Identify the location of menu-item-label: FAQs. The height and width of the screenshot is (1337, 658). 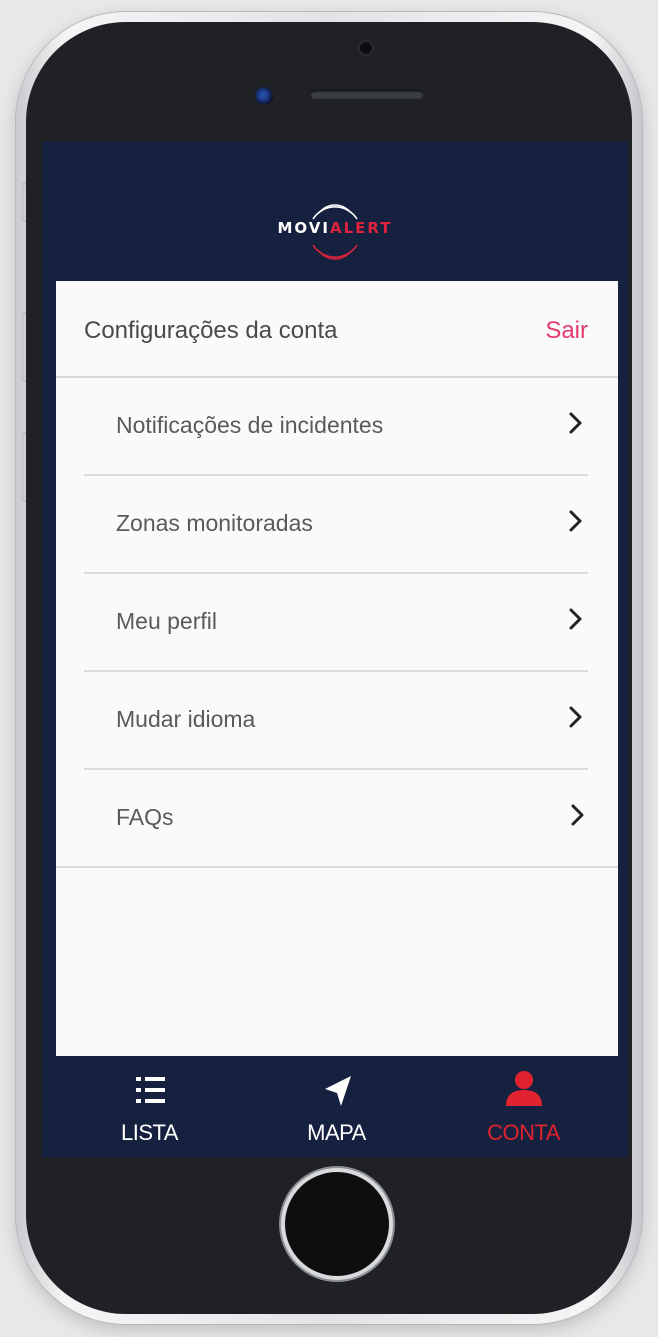
(145, 817).